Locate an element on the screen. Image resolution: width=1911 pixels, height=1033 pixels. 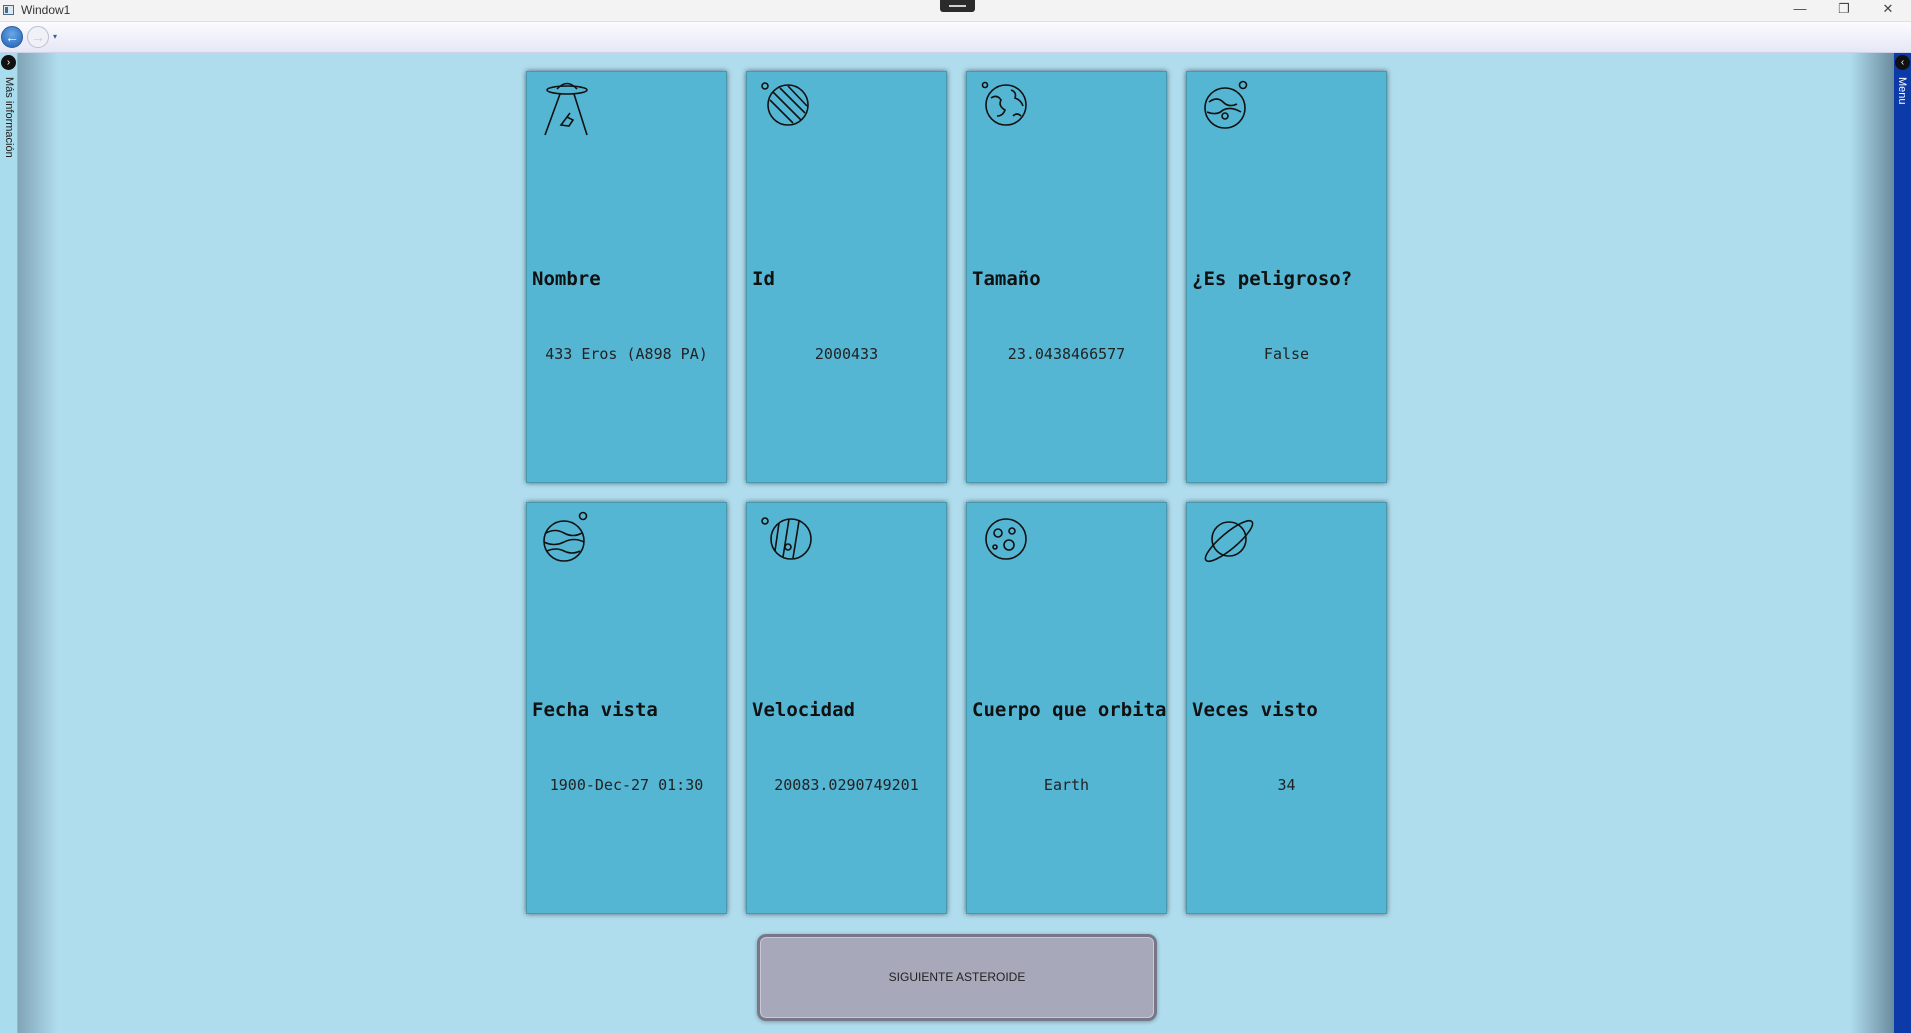
collapse-chevron-icon: ‹ is located at coordinates (1902, 62).